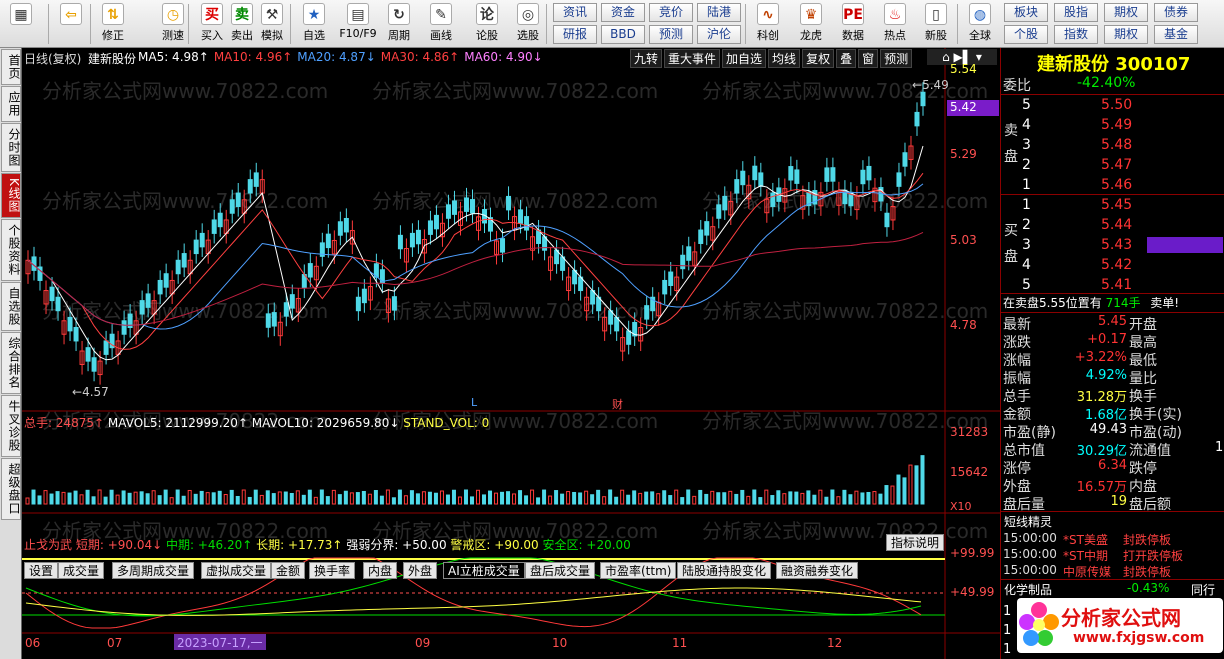 The image size is (1224, 659). Describe the element at coordinates (272, 24) in the screenshot. I see `toolbar-button-hammer: ⚒ 模拟` at that location.